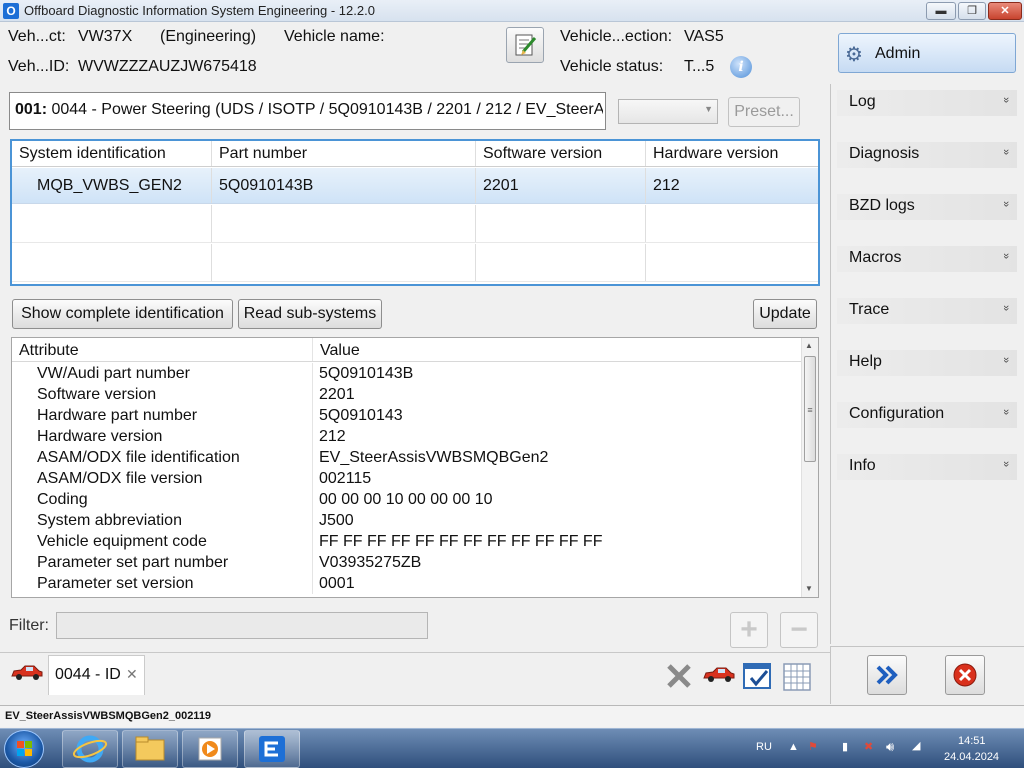  I want to click on taskbar-odis, so click(272, 749).